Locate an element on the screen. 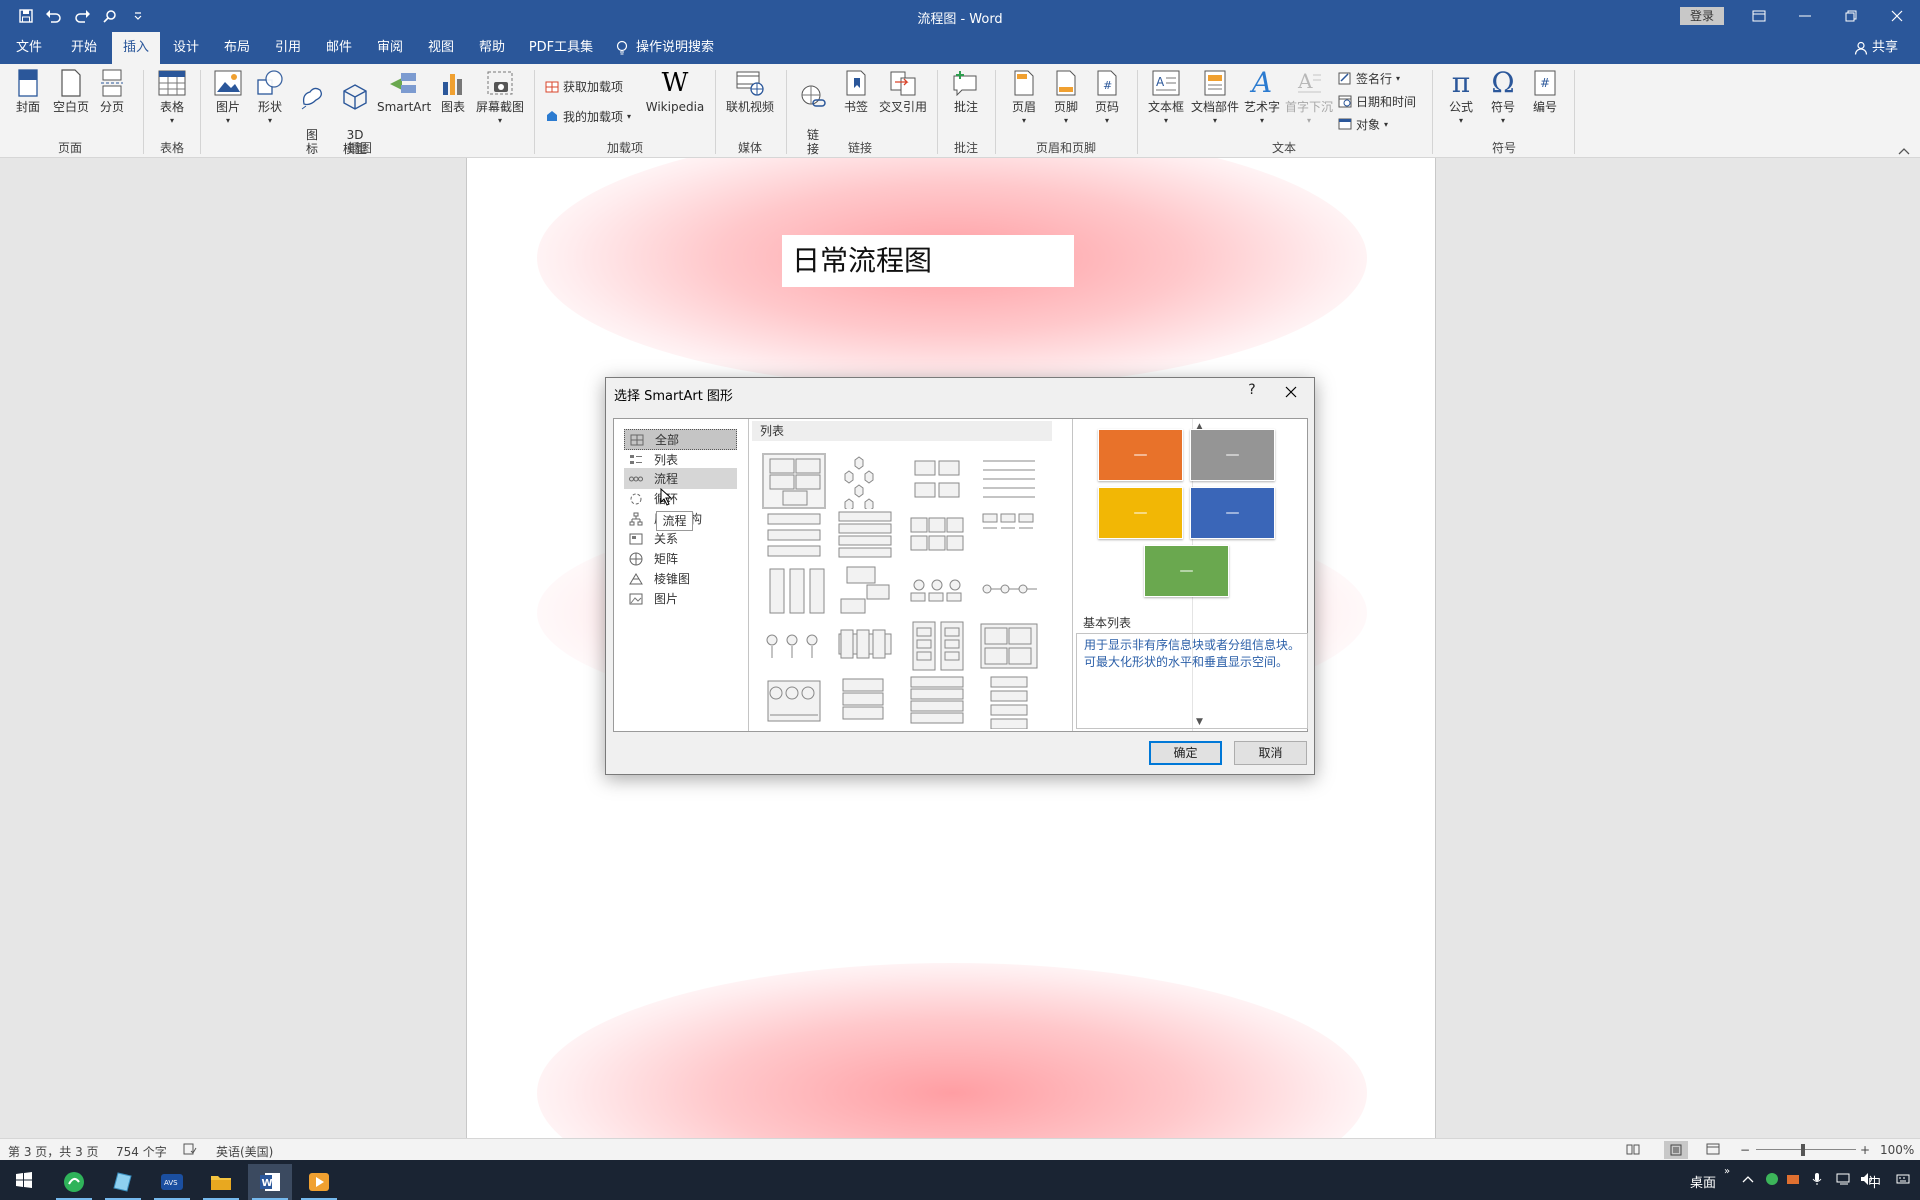 Image resolution: width=1920 pixels, height=1200 pixels. tab-references: 引用 is located at coordinates (288, 48).